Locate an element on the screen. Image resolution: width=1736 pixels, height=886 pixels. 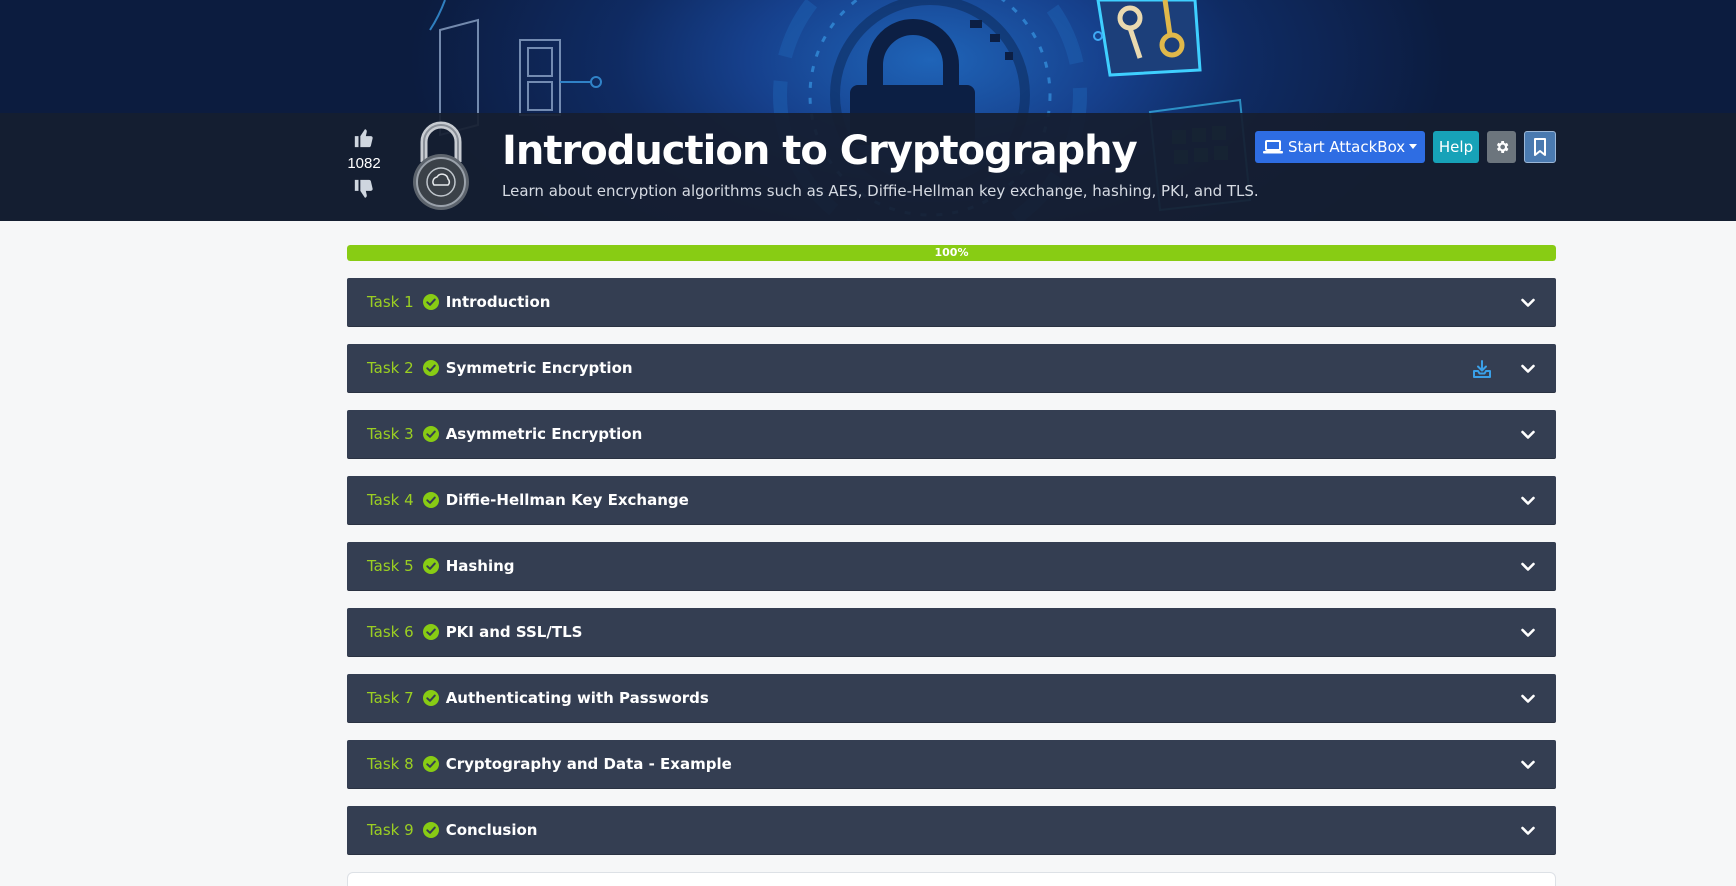
task-title: Asymmetric Encryption is located at coordinates (544, 434).